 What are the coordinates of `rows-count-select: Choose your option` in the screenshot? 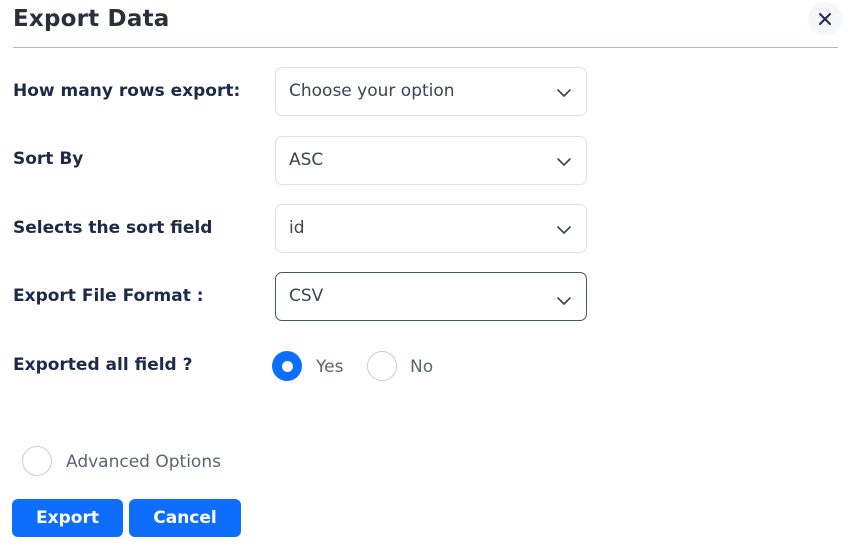 It's located at (431, 91).